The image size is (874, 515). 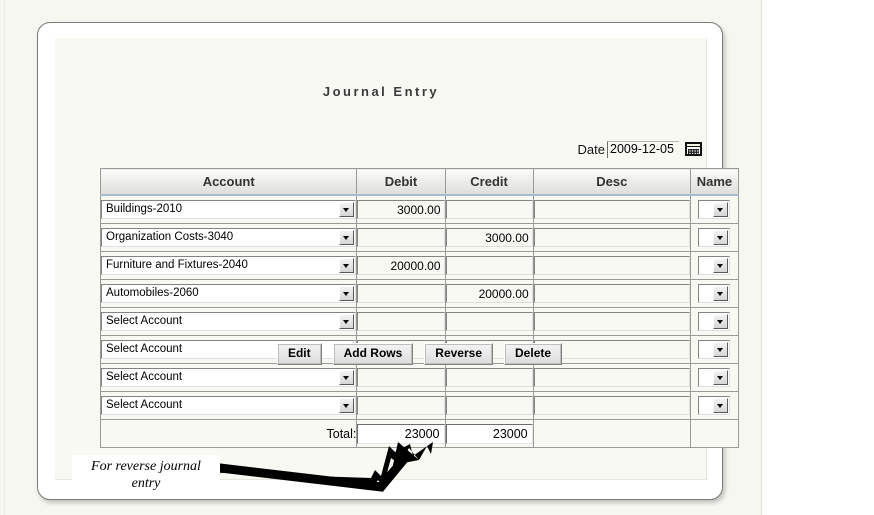 What do you see at coordinates (401, 182) in the screenshot?
I see `column-header-debit: Debit` at bounding box center [401, 182].